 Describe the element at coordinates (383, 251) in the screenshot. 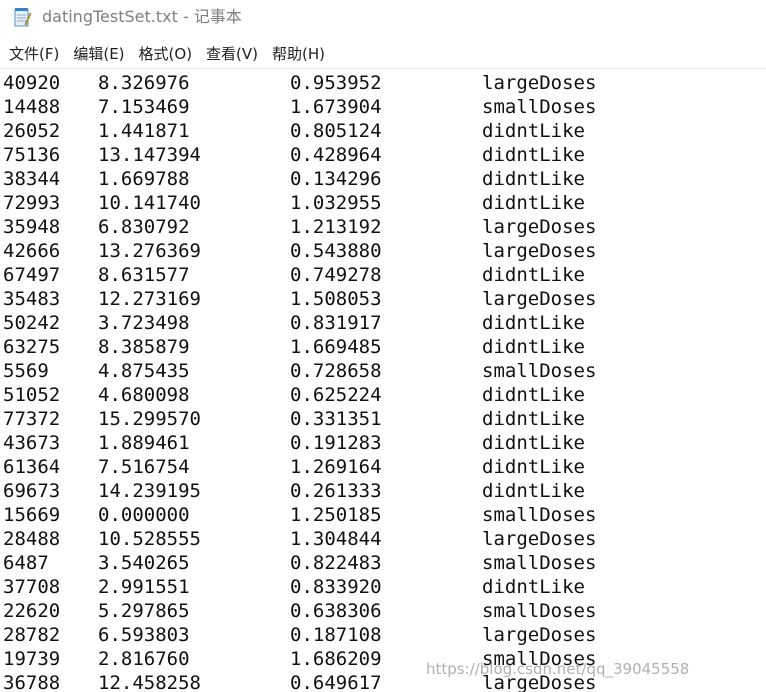

I see `text-line: 42666 13.276369 0.543880 largeDoses` at that location.